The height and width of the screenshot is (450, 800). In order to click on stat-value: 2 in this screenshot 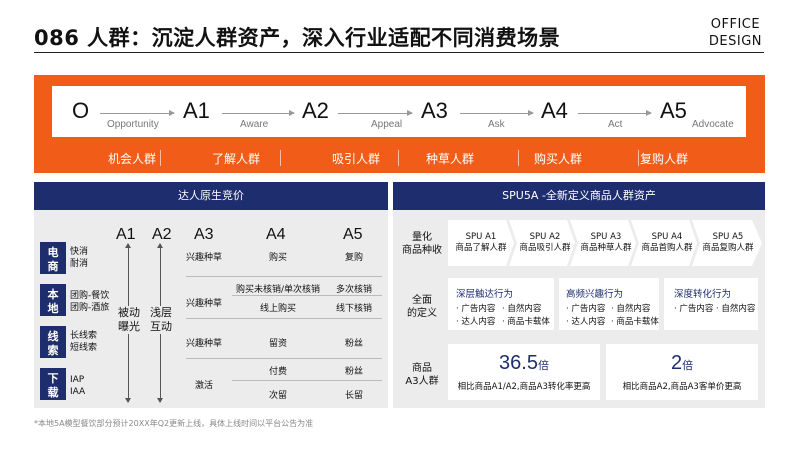, I will do `click(676, 363)`.